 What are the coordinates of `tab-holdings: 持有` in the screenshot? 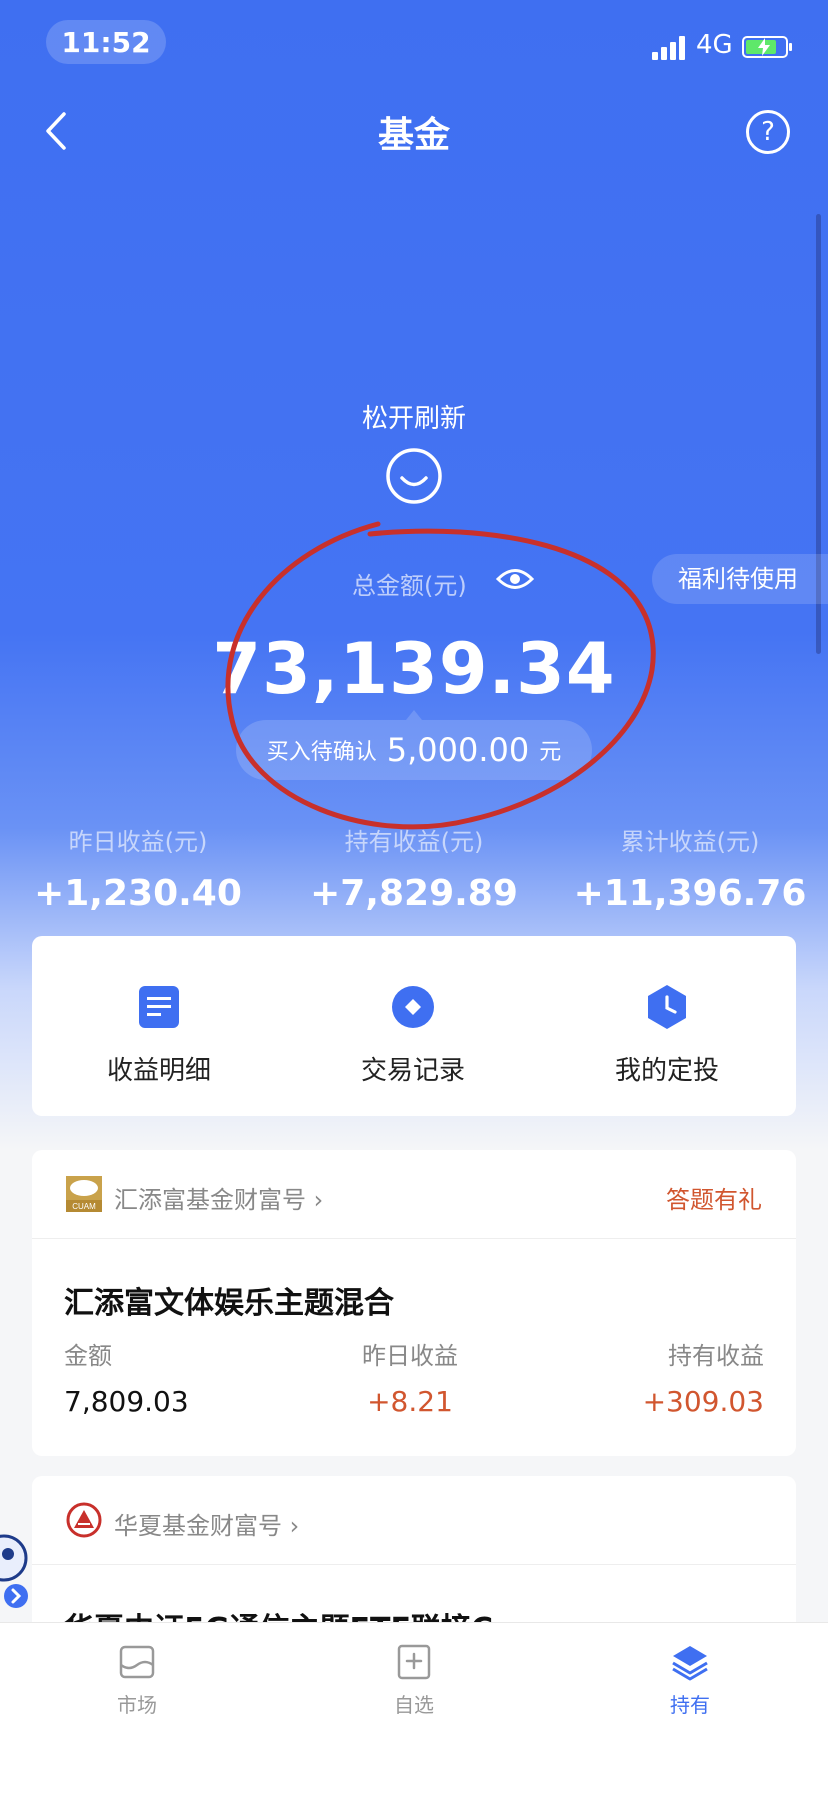 It's located at (690, 1680).